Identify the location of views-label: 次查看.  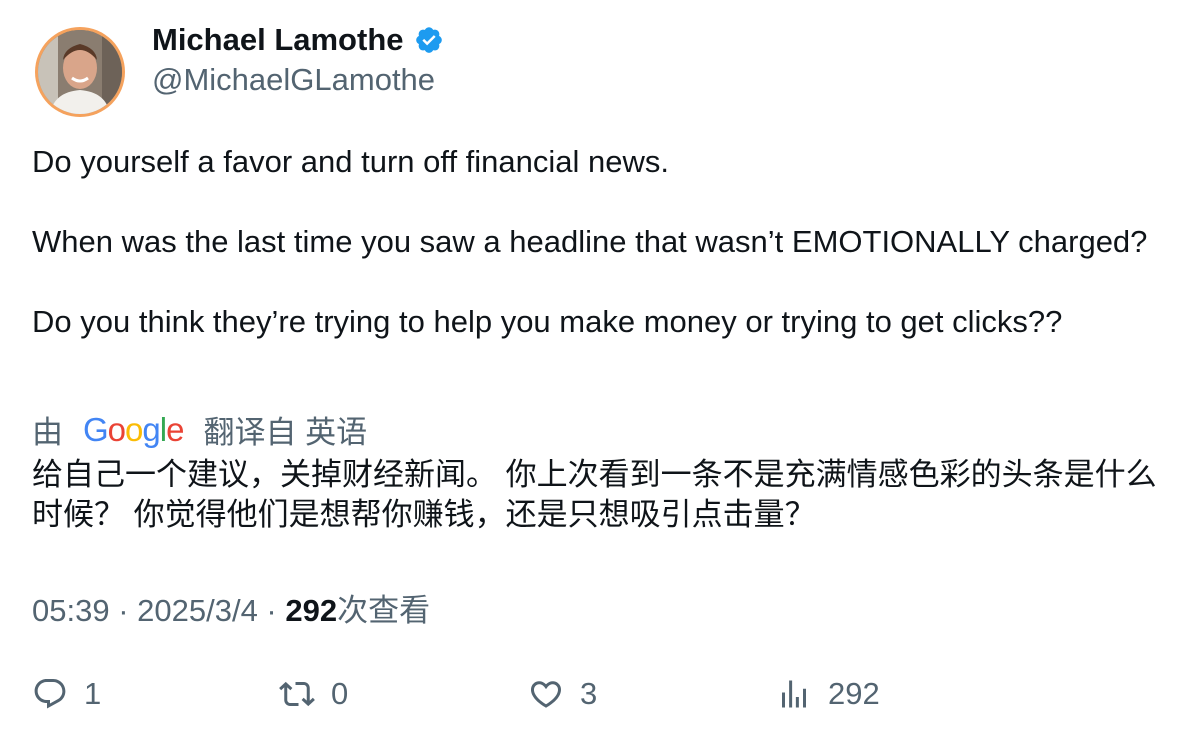
(384, 610).